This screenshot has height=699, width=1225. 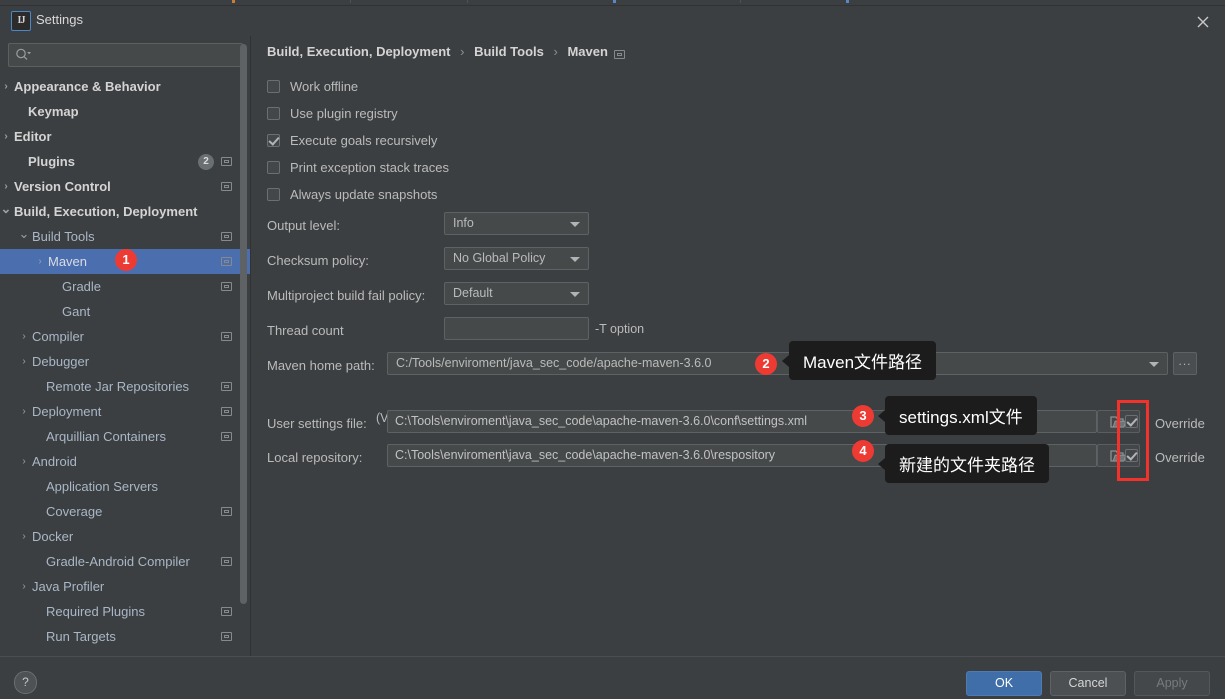 What do you see at coordinates (125, 361) in the screenshot?
I see `sidebar-item-debugger: › Debugger` at bounding box center [125, 361].